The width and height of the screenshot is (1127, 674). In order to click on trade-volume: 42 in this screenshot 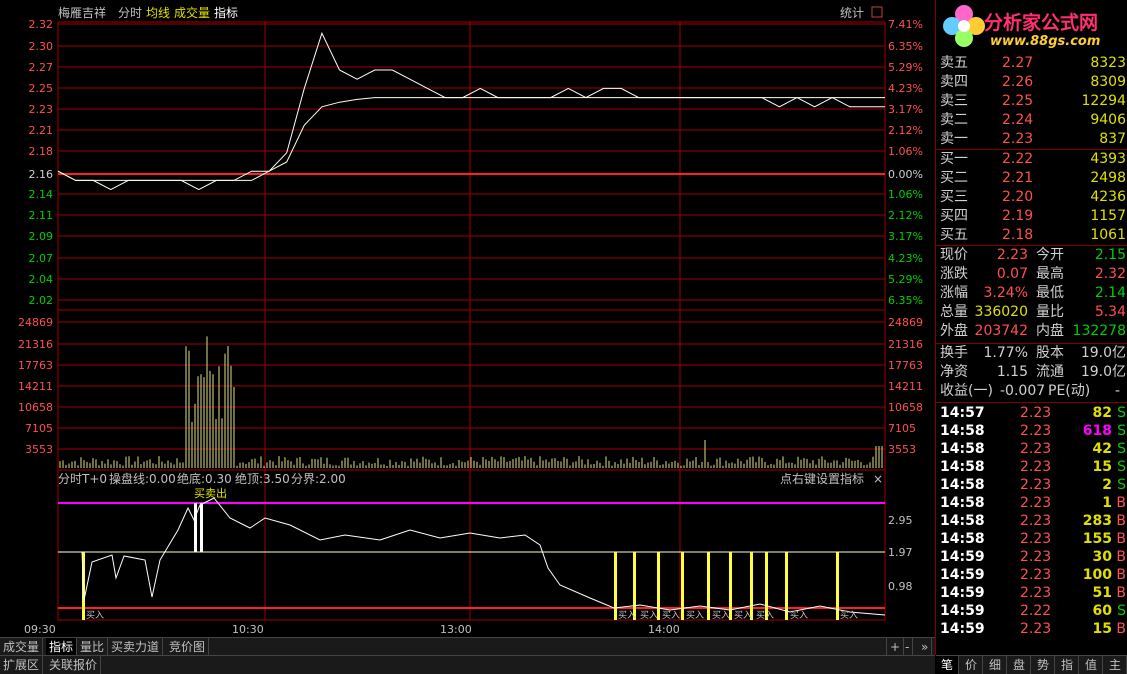, I will do `click(1102, 449)`.